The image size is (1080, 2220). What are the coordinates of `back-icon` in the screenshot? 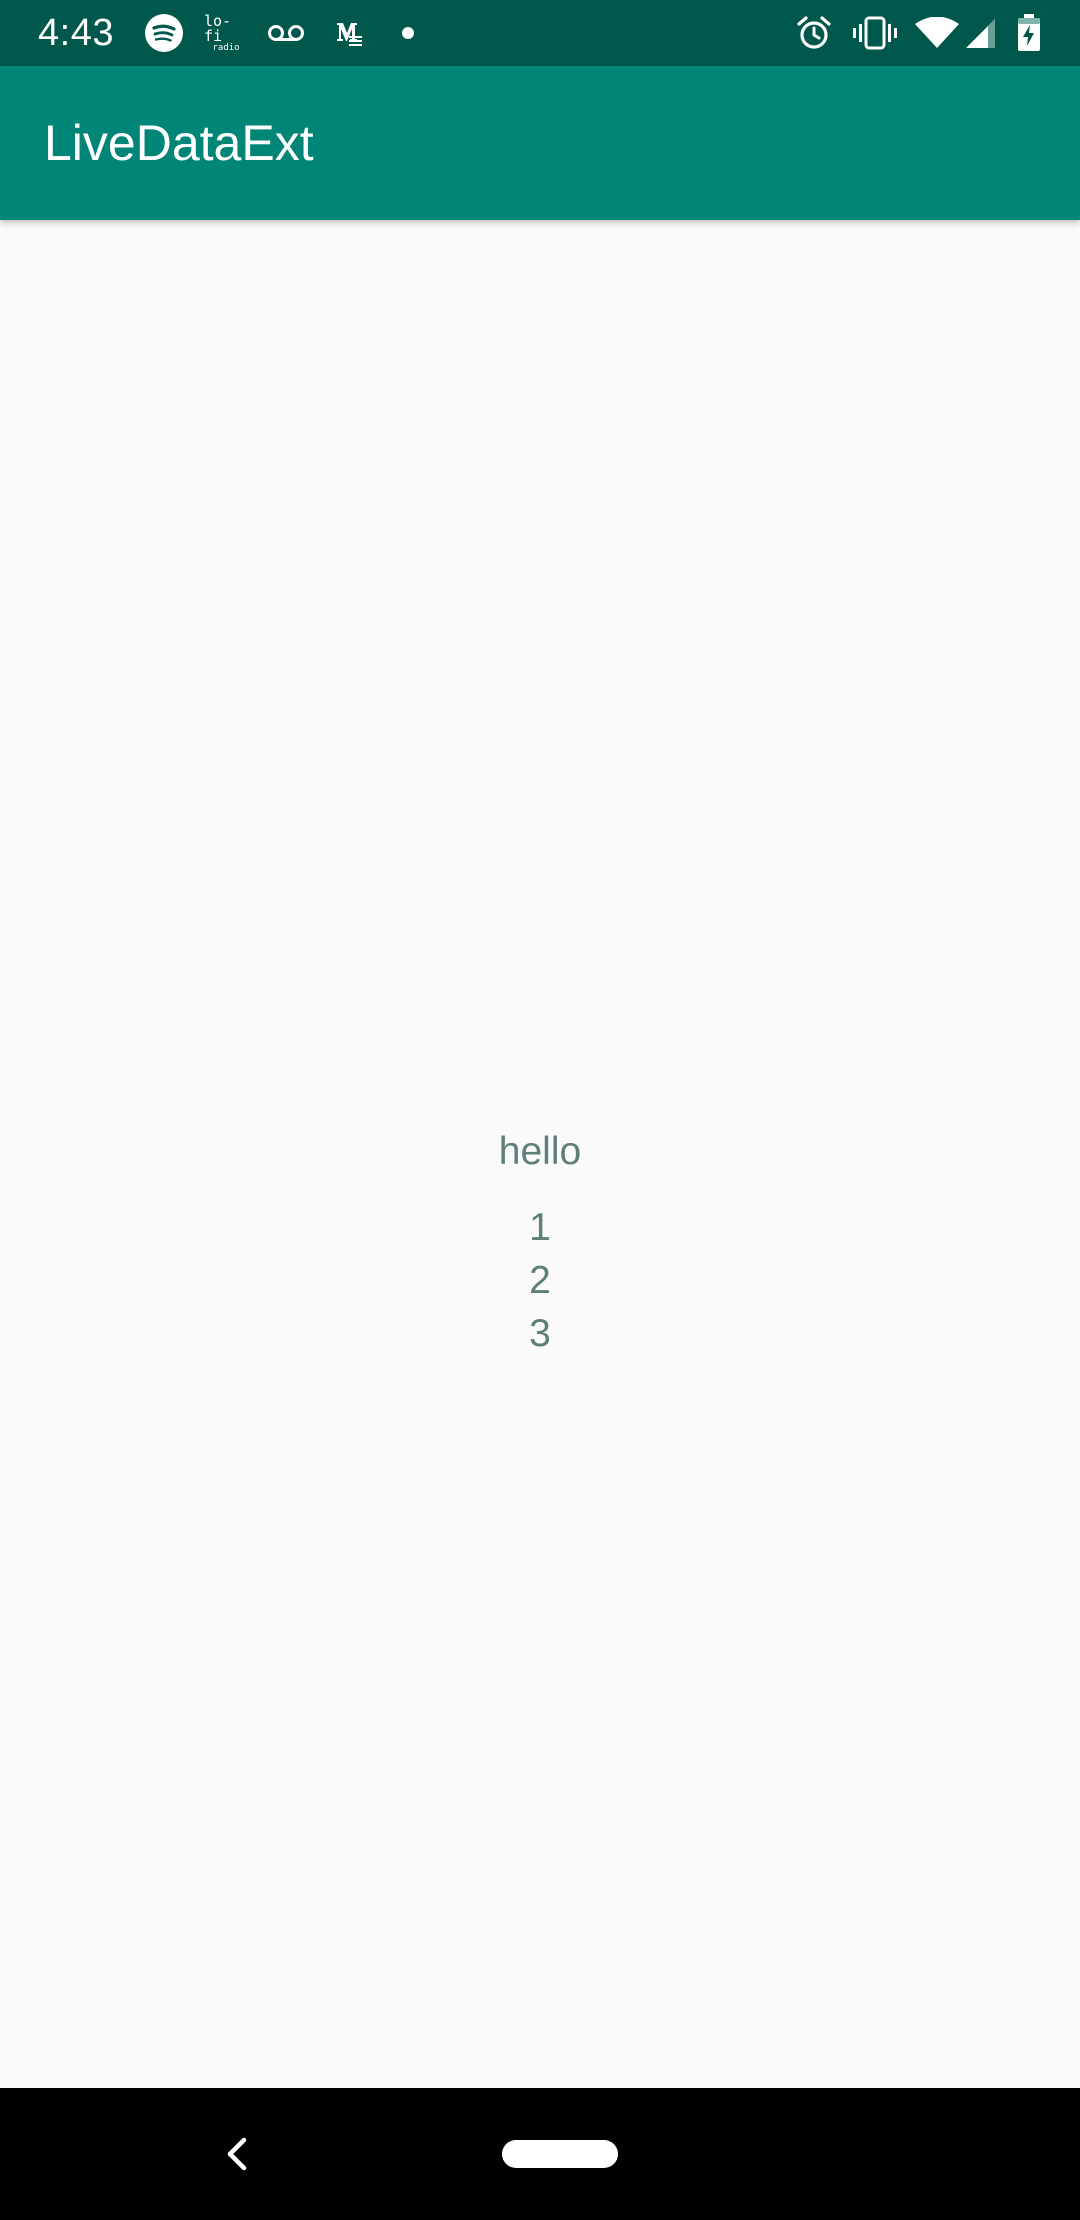 It's located at (236, 2154).